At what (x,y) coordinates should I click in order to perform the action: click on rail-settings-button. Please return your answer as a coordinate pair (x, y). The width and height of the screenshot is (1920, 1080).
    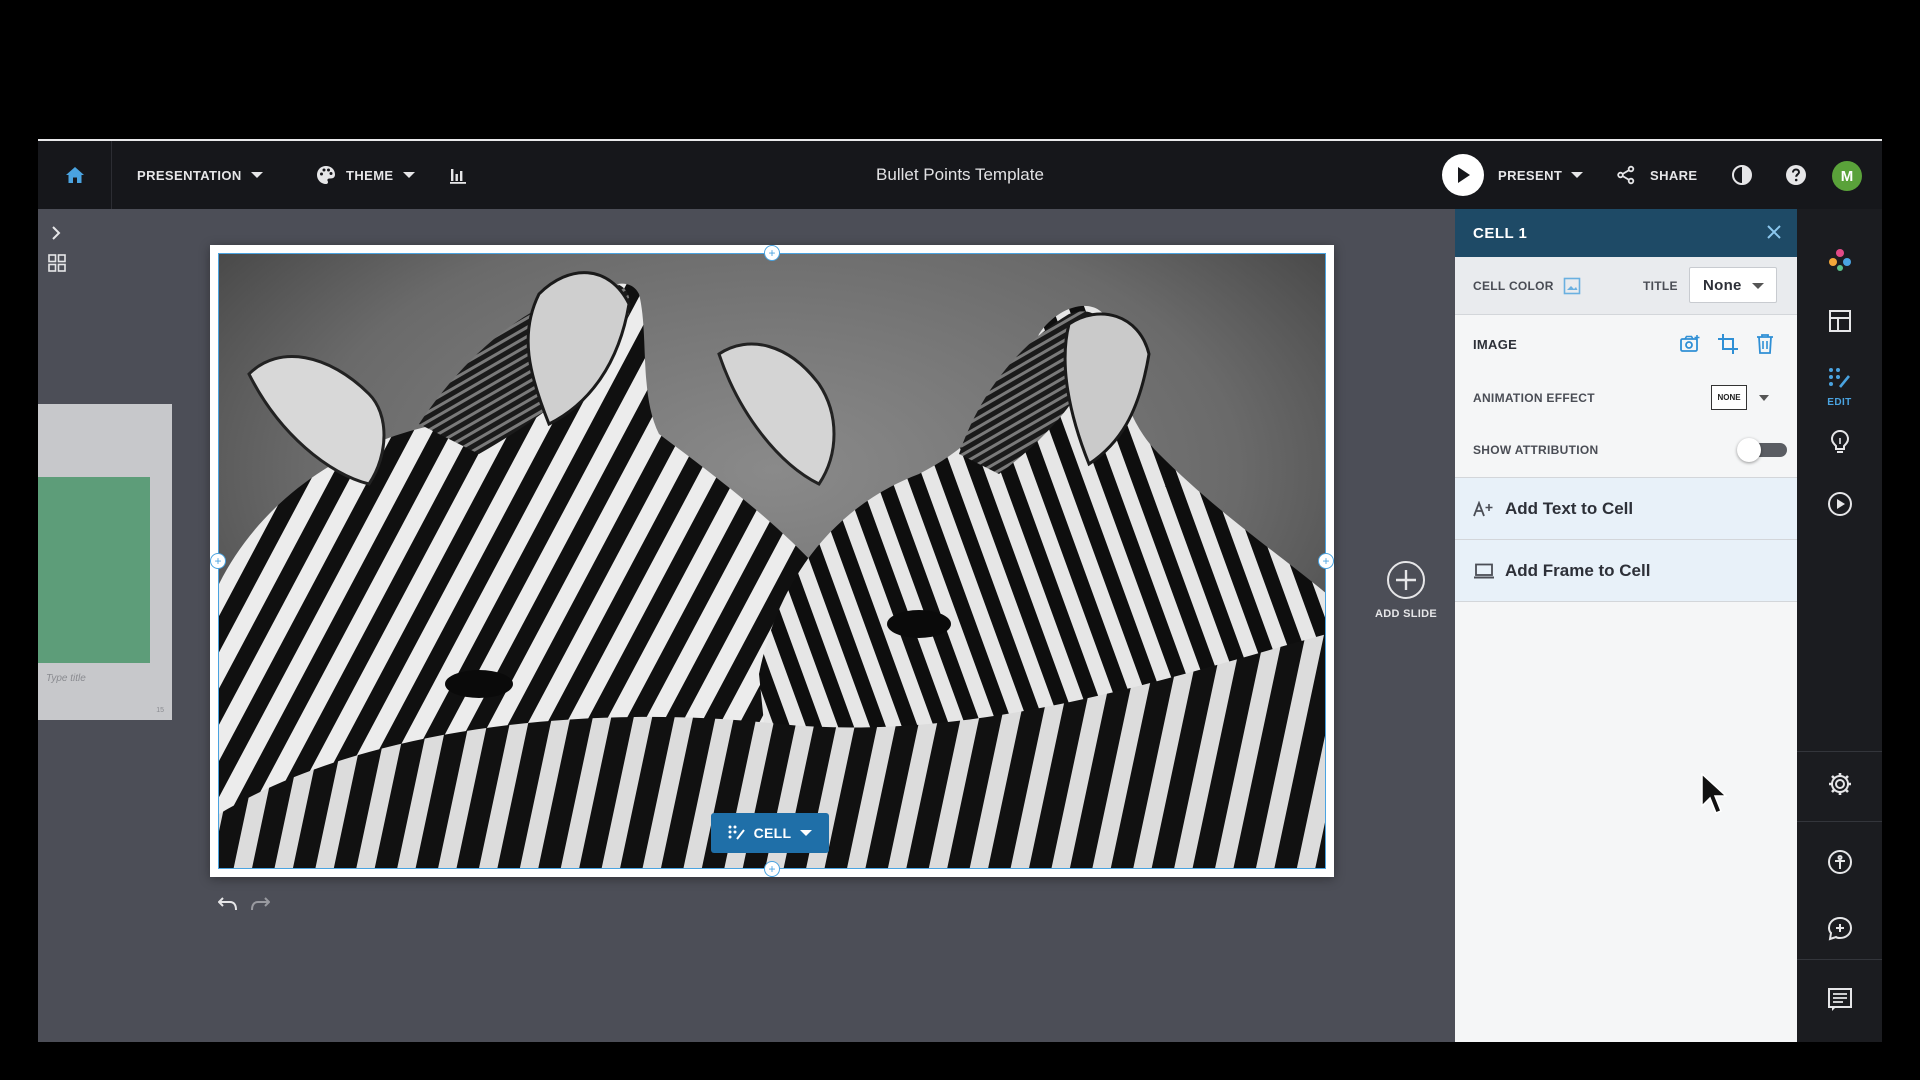
    Looking at the image, I should click on (1839, 784).